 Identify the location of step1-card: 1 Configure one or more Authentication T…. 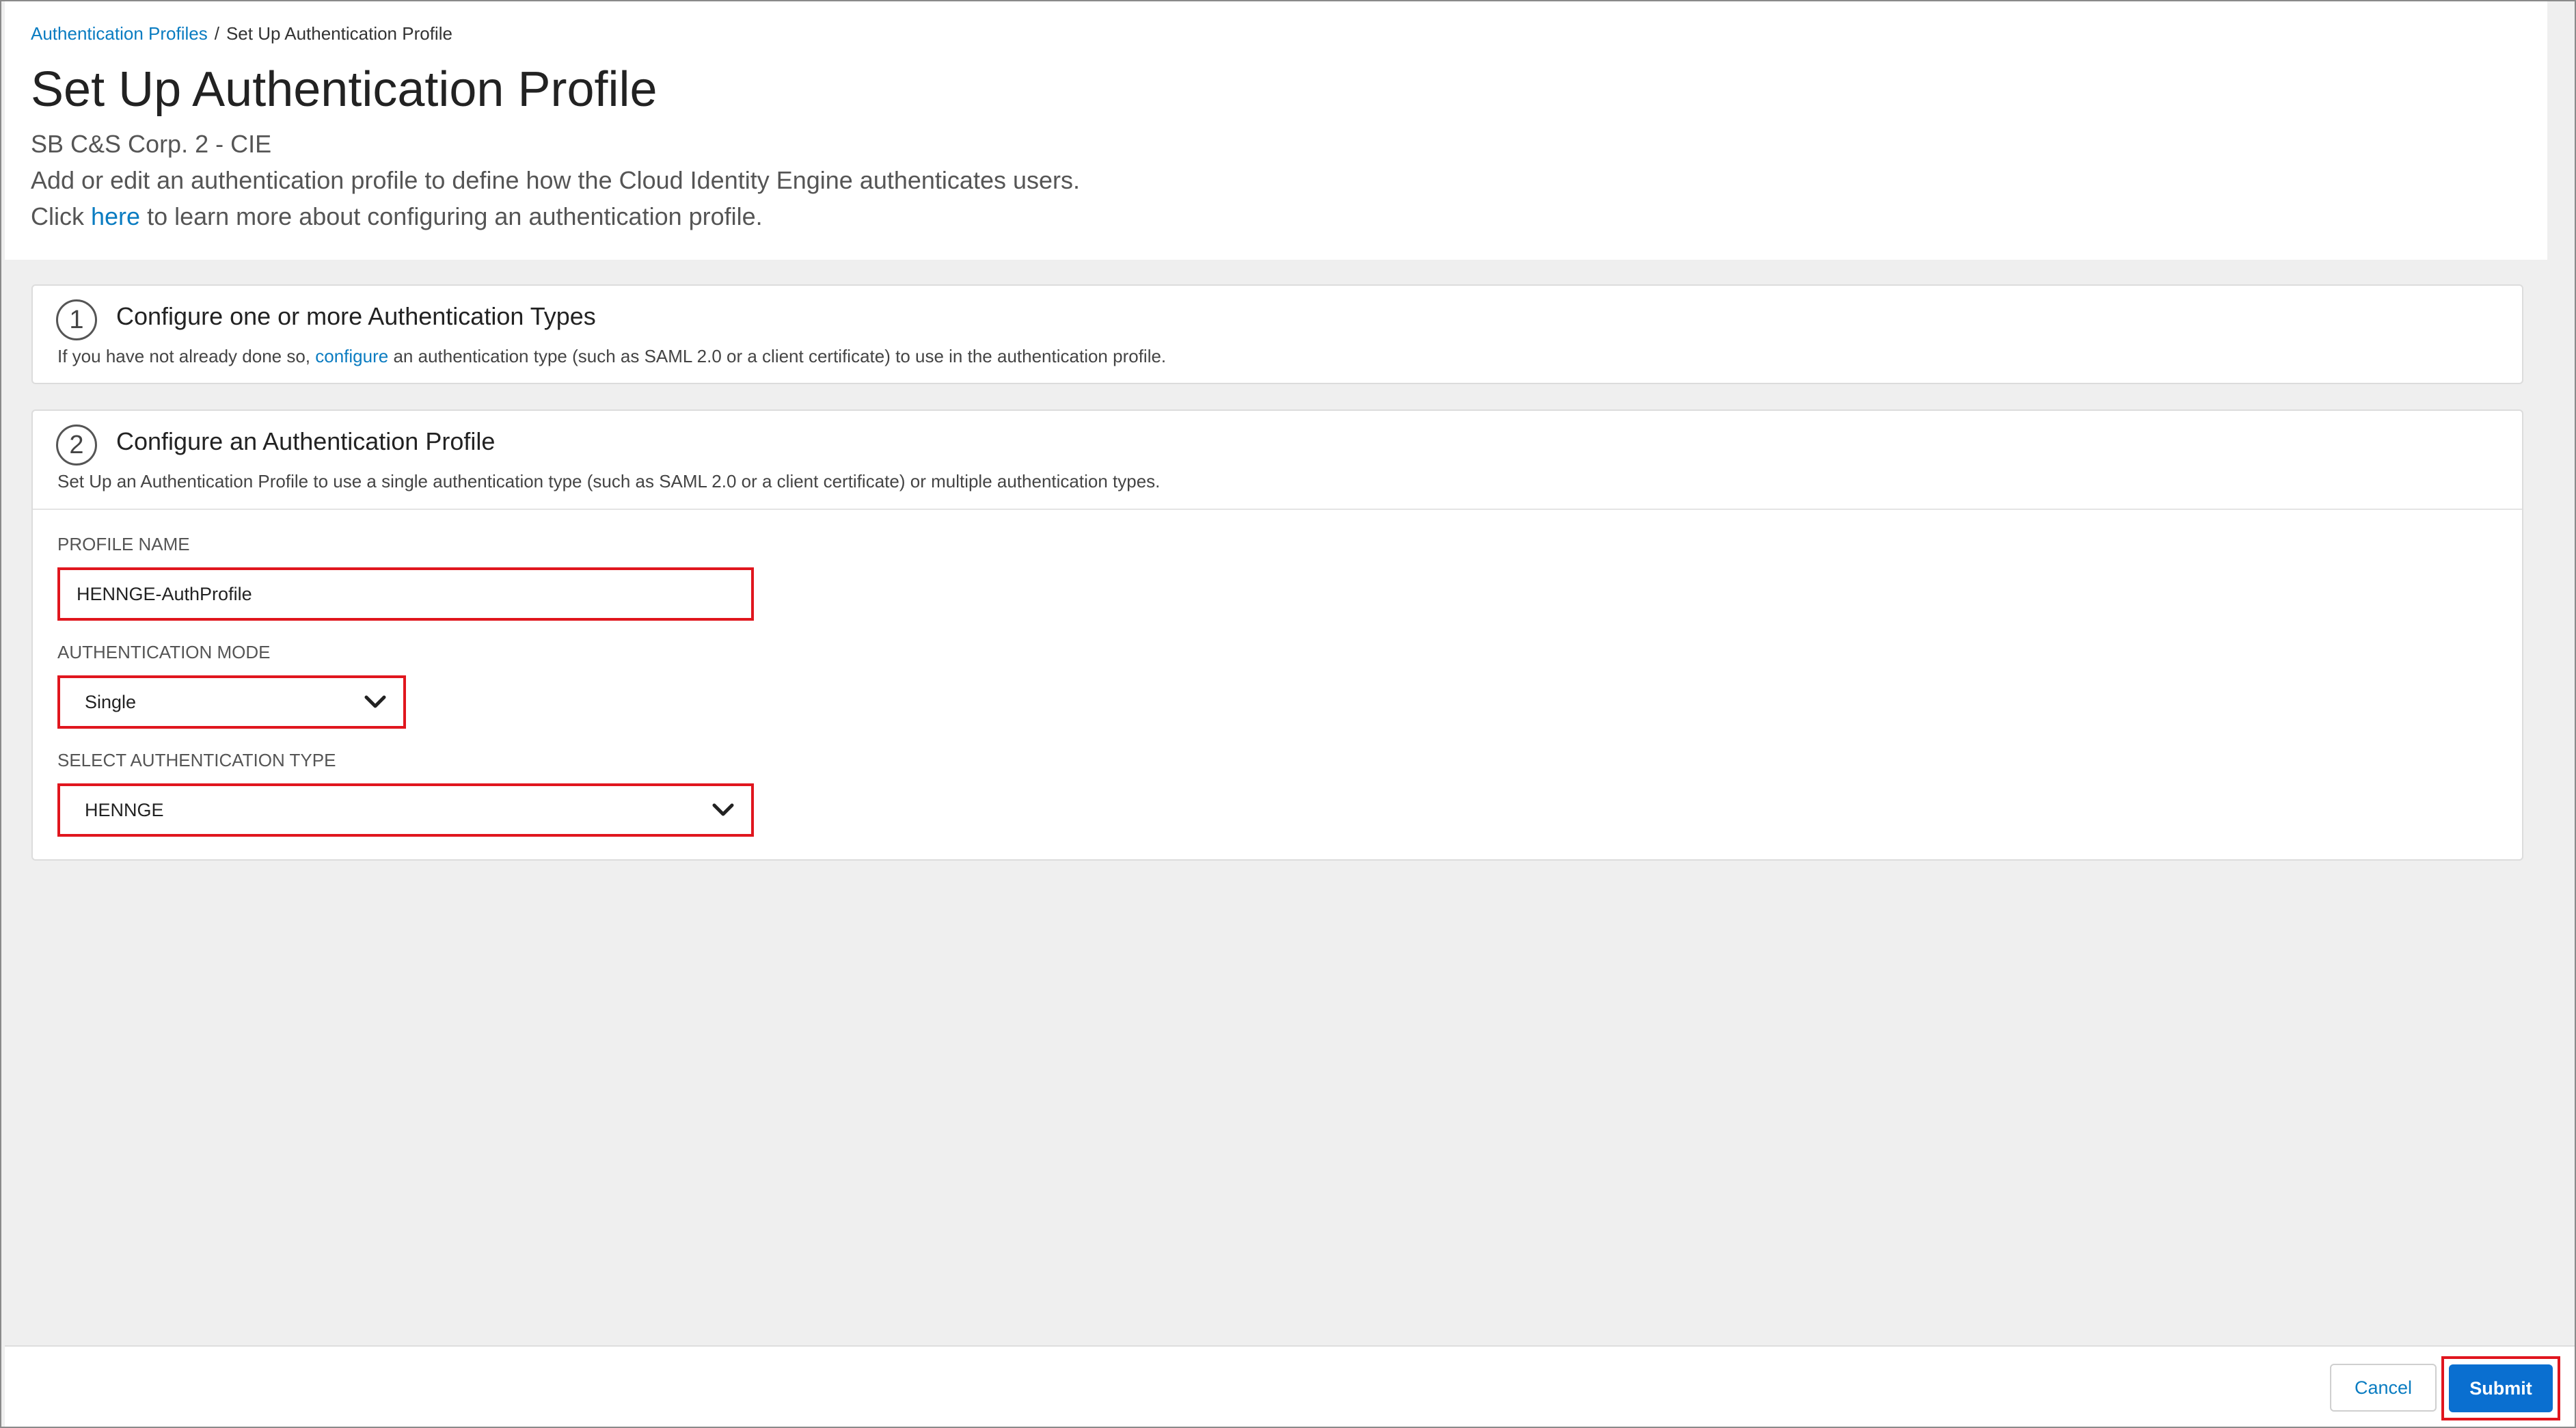
(1277, 334).